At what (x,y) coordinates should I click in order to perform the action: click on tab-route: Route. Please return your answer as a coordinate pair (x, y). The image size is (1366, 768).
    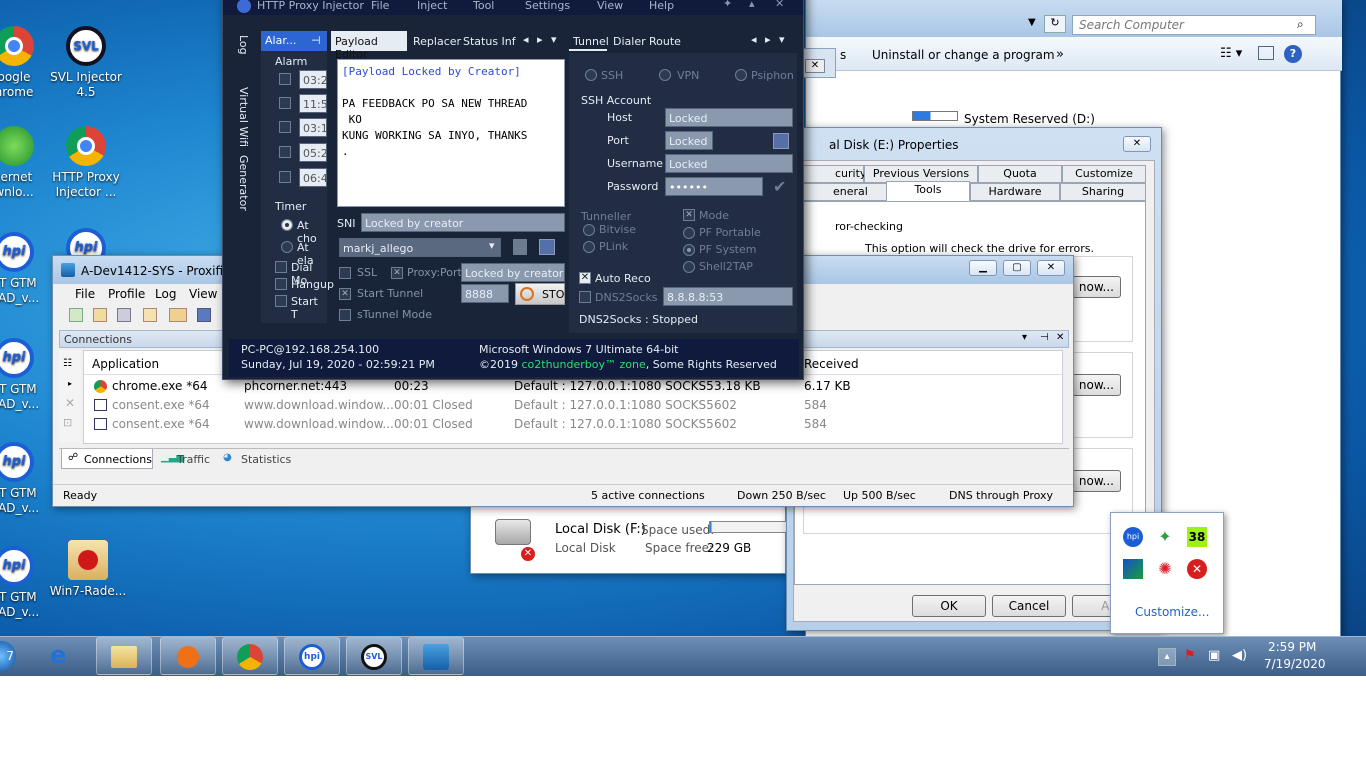
    Looking at the image, I should click on (665, 41).